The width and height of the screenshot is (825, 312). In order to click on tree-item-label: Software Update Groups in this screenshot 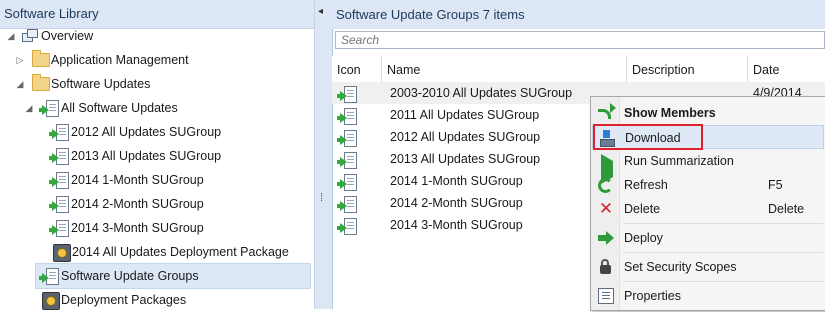, I will do `click(130, 276)`.